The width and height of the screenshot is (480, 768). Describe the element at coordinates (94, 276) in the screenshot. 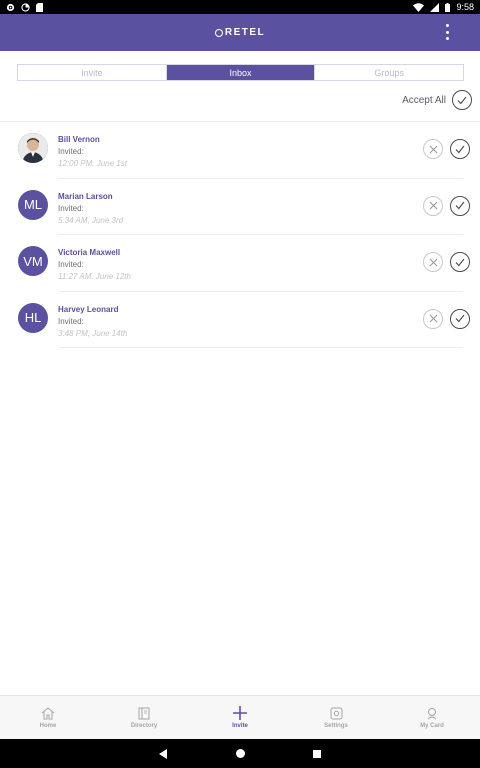

I see `invite-time: 11:27 AM, June 12th` at that location.